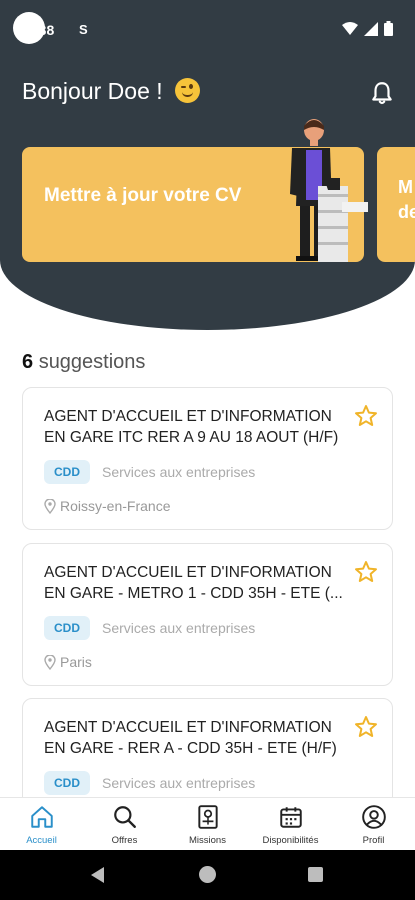 The height and width of the screenshot is (900, 415). I want to click on nav-item-disponibilites: Disponibilités, so click(290, 824).